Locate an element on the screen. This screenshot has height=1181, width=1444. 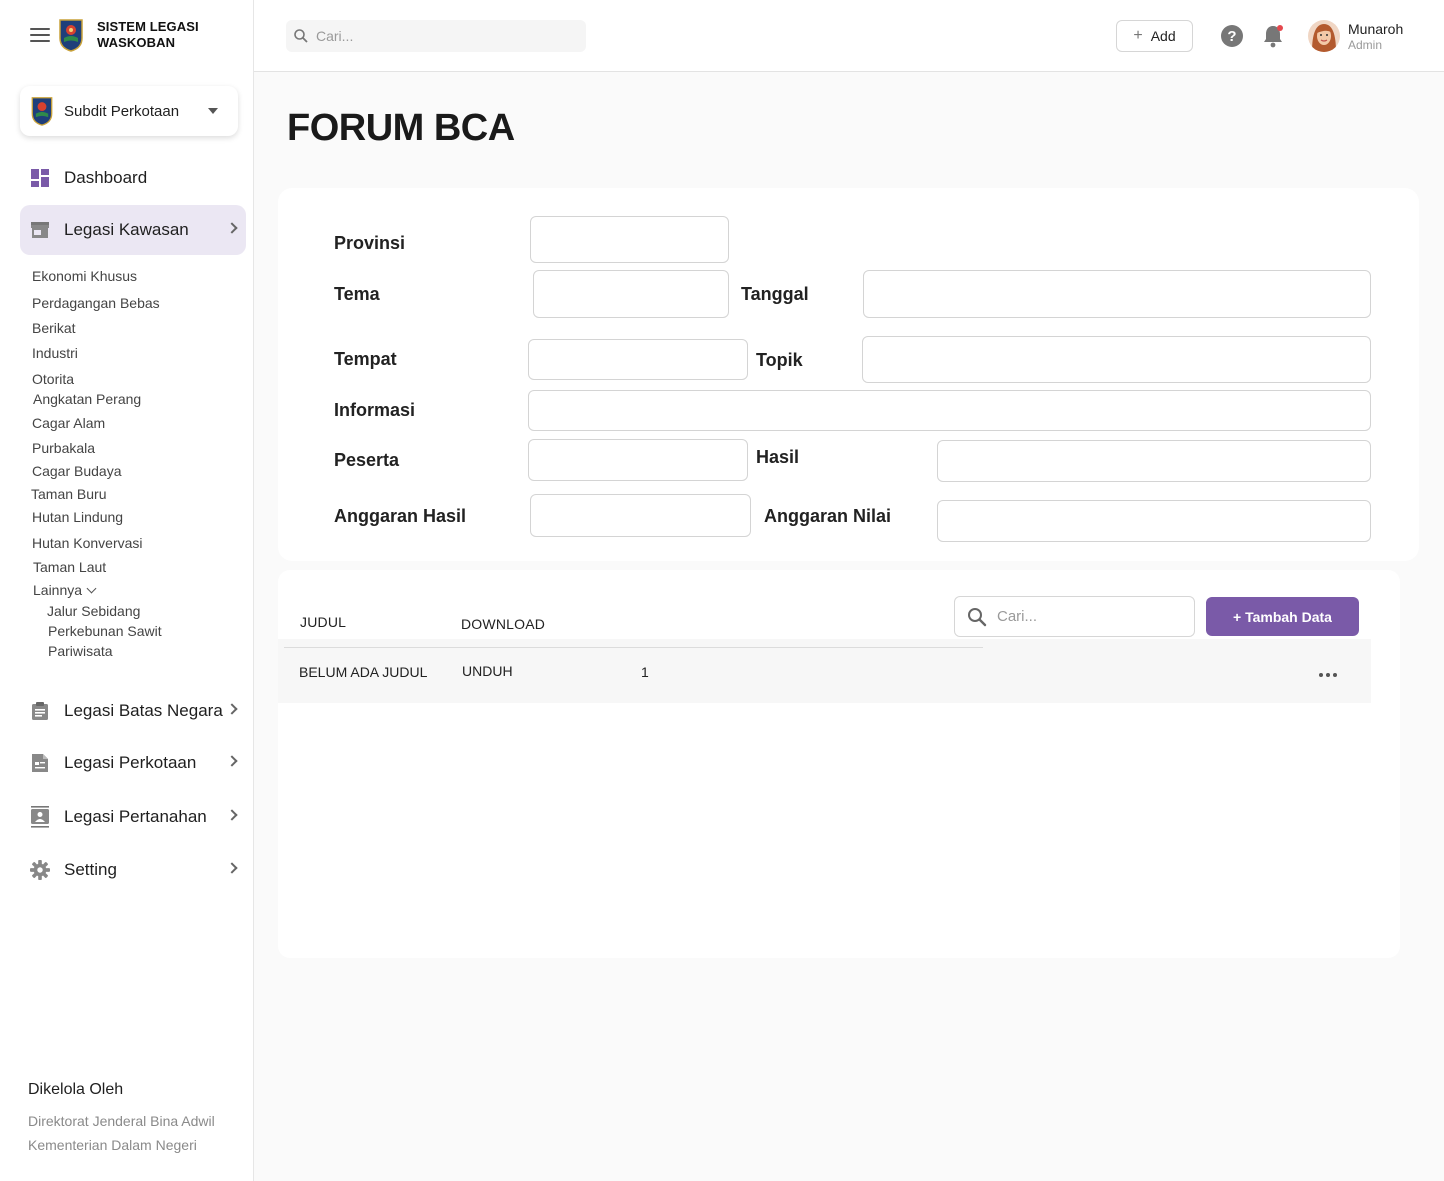
input-provinsi-box is located at coordinates (629, 239).